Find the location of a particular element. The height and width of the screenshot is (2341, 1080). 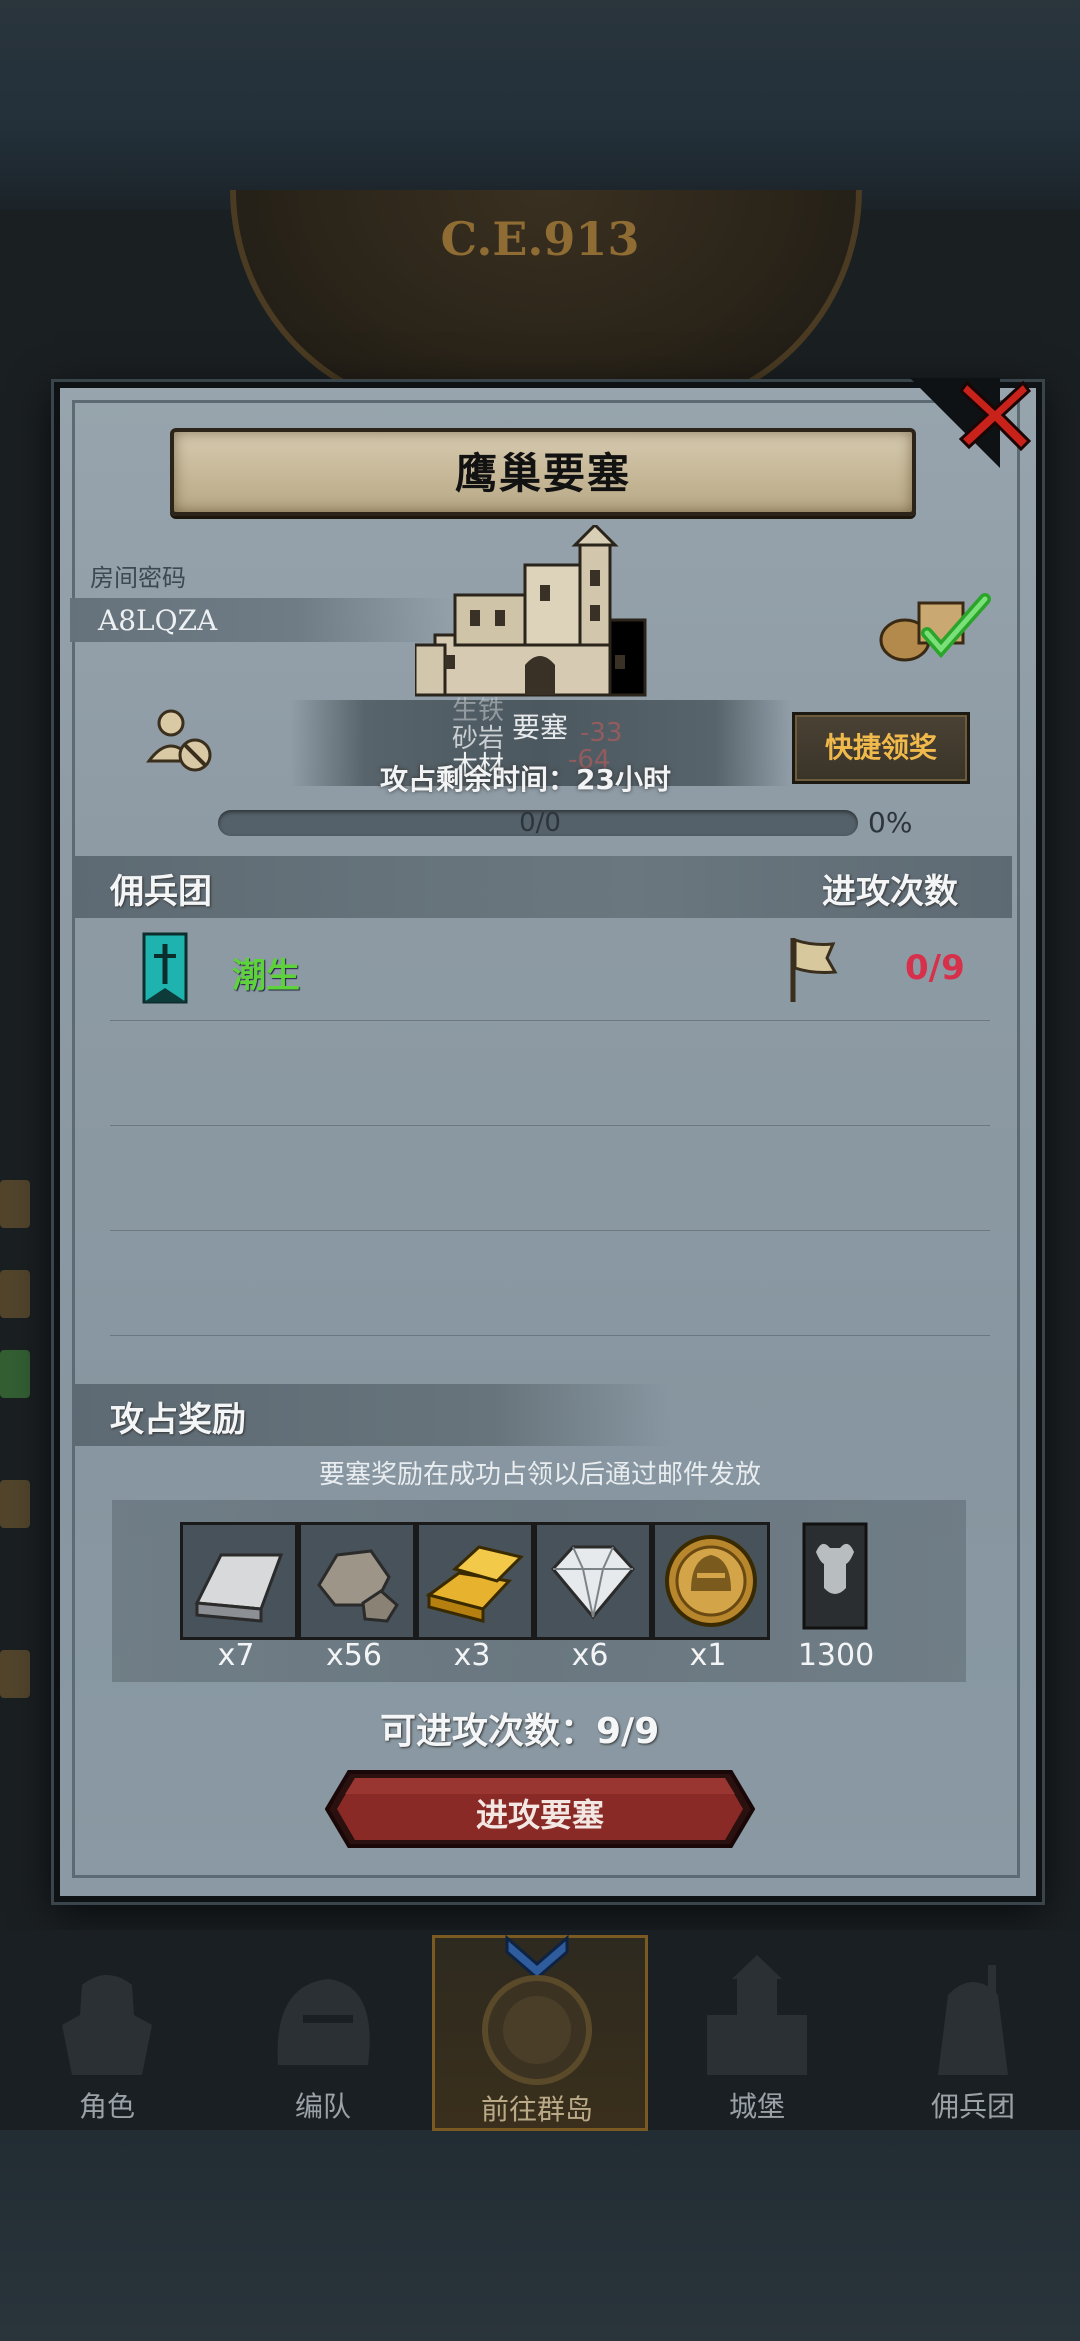

knight-icon is located at coordinates (107, 2025).